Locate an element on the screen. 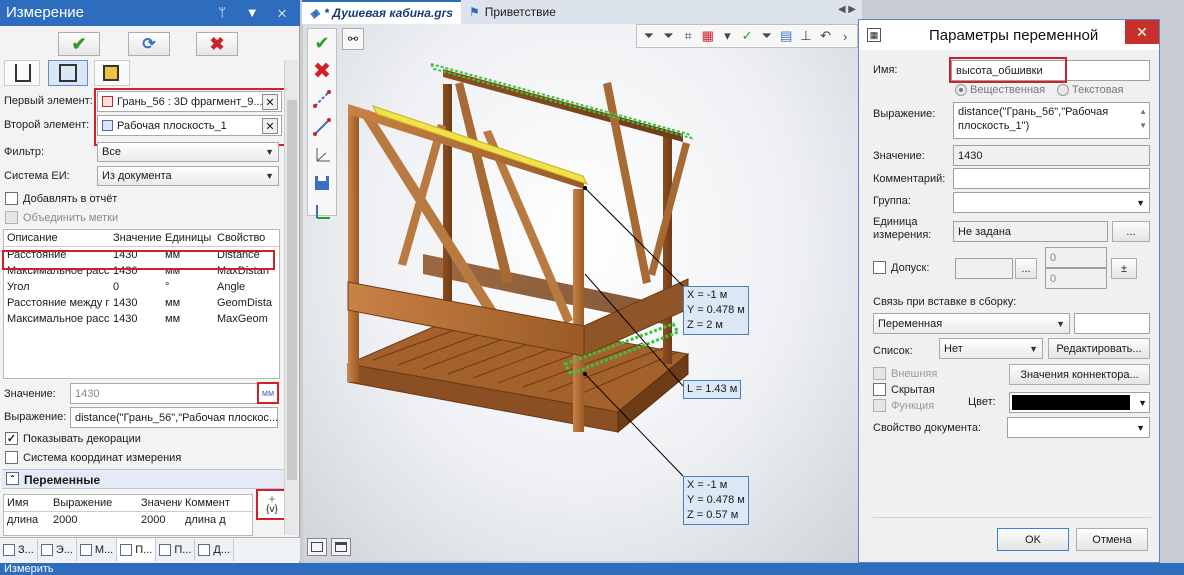 This screenshot has height=575, width=1184. confirm-tool: ✔ is located at coordinates (322, 43).